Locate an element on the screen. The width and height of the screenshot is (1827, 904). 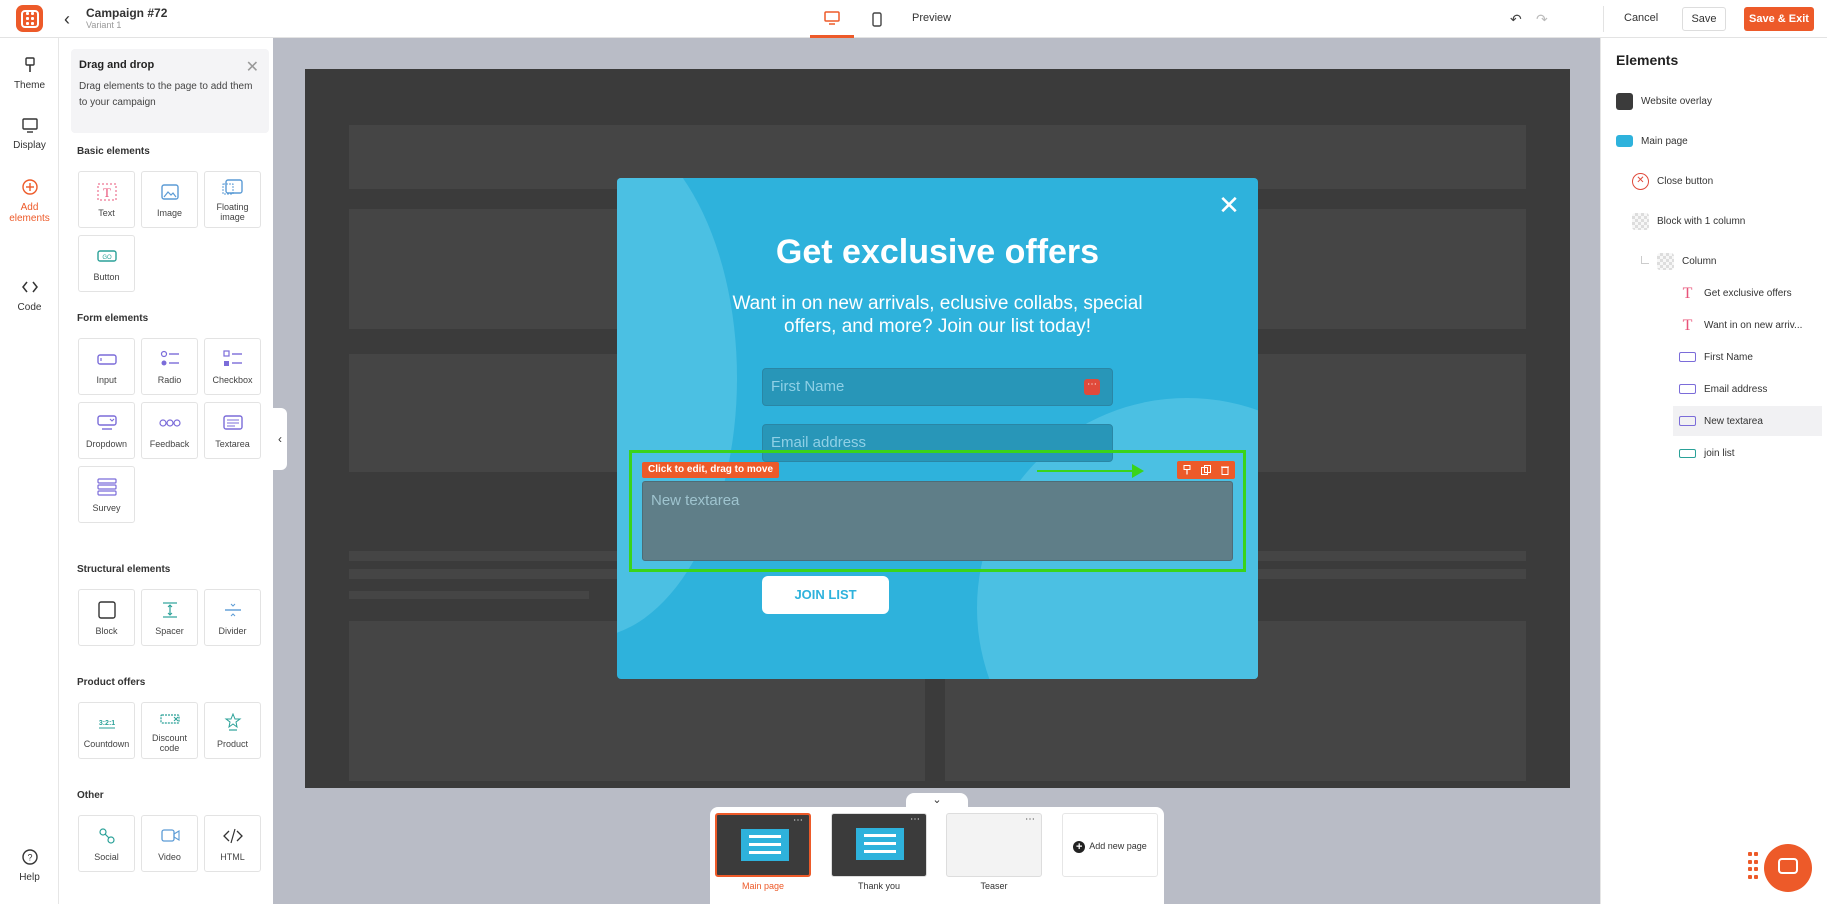
redo-icon: ↷ is located at coordinates (1542, 19).